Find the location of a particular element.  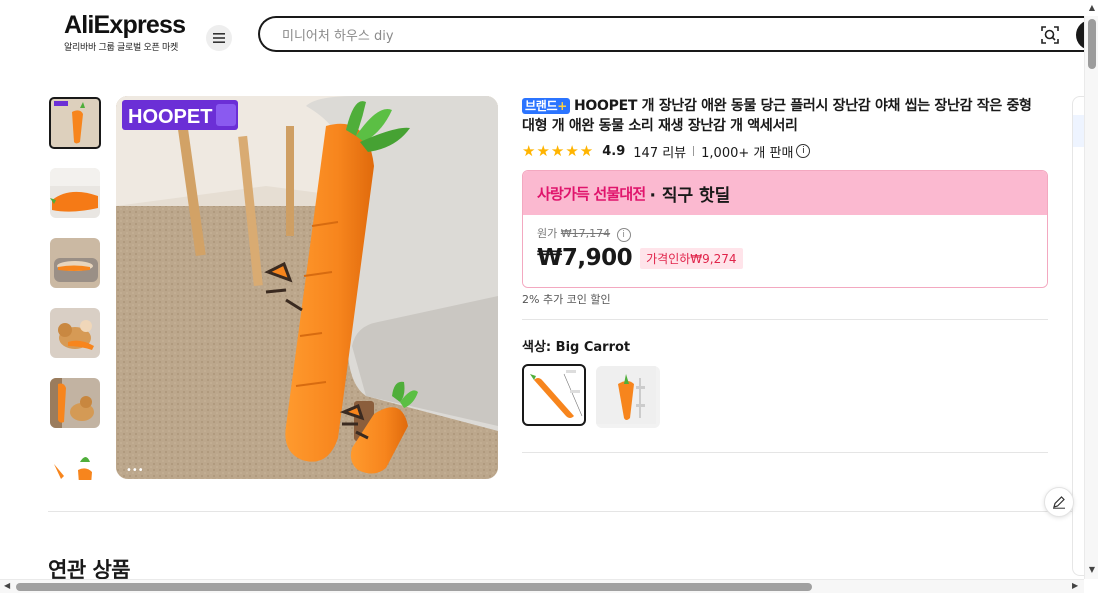

rating-score: 4.9 is located at coordinates (614, 151).